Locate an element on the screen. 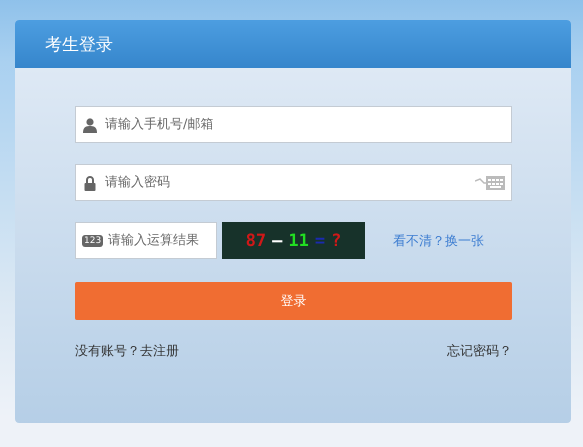  password-field: 请输入密码 is located at coordinates (293, 182).